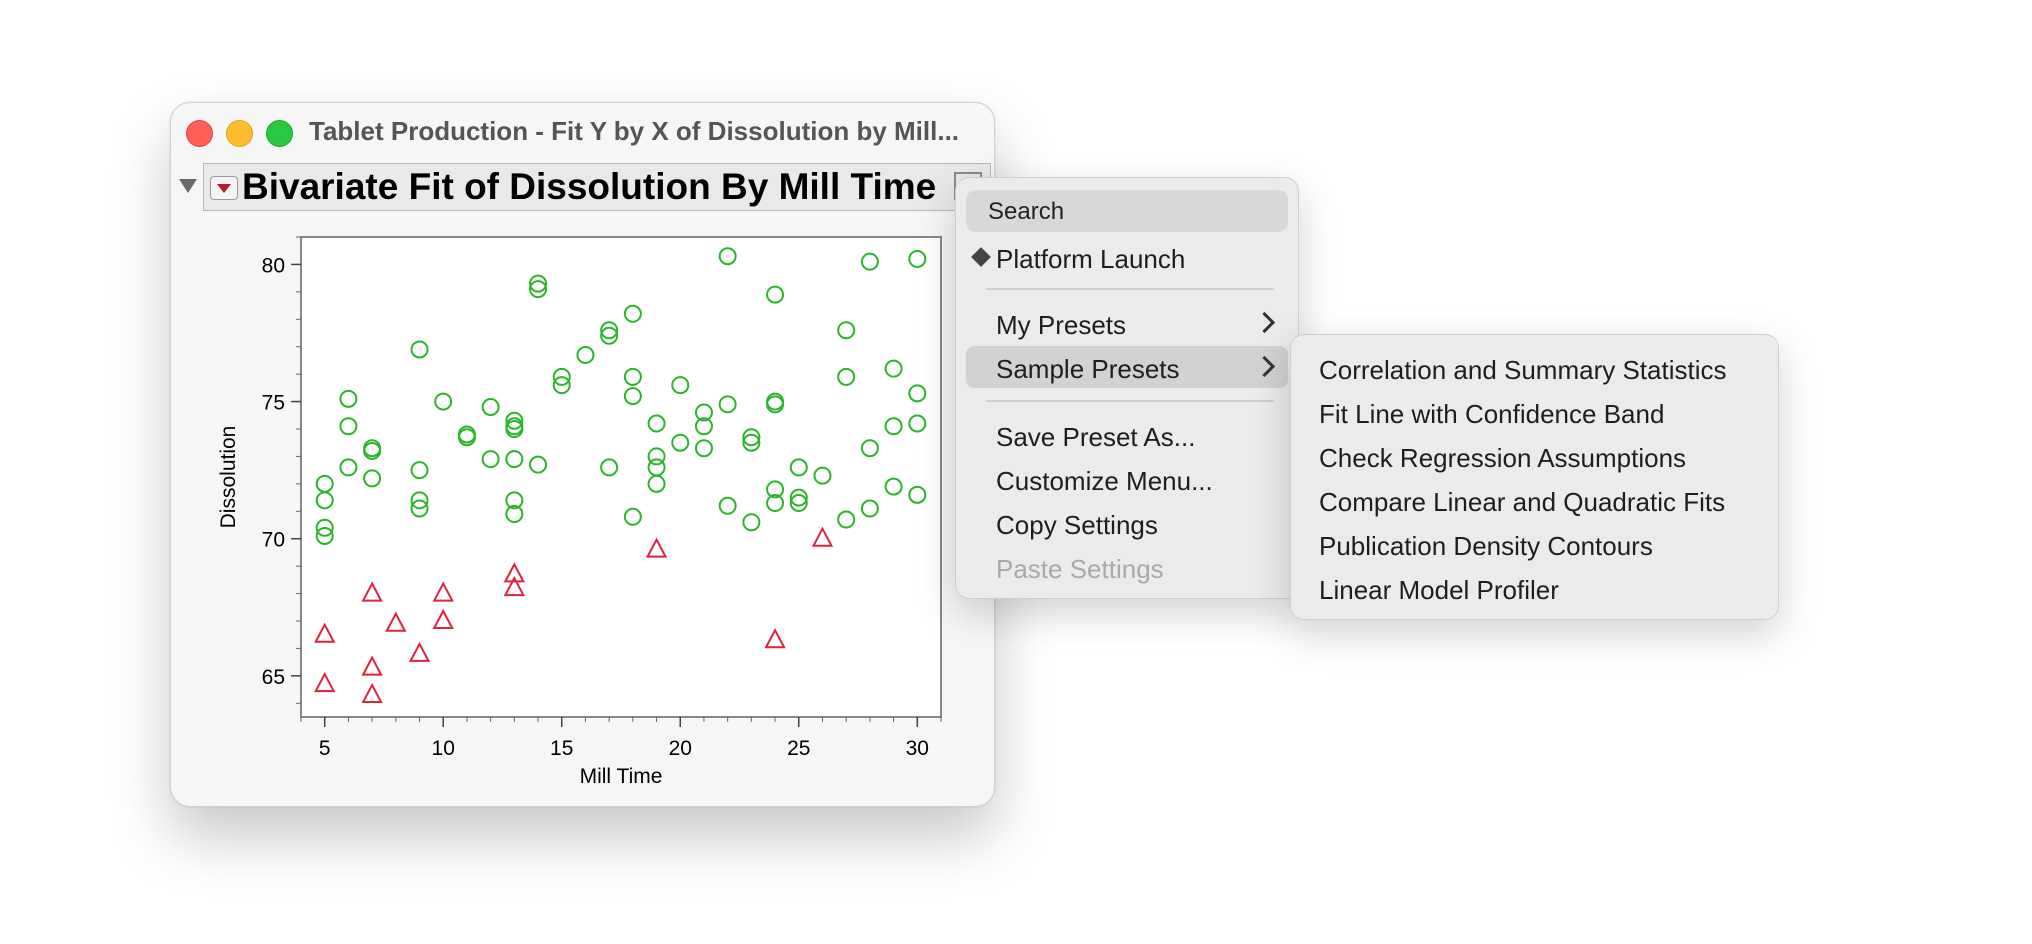 Image resolution: width=2032 pixels, height=944 pixels. I want to click on red-triangle-menu-icon, so click(224, 188).